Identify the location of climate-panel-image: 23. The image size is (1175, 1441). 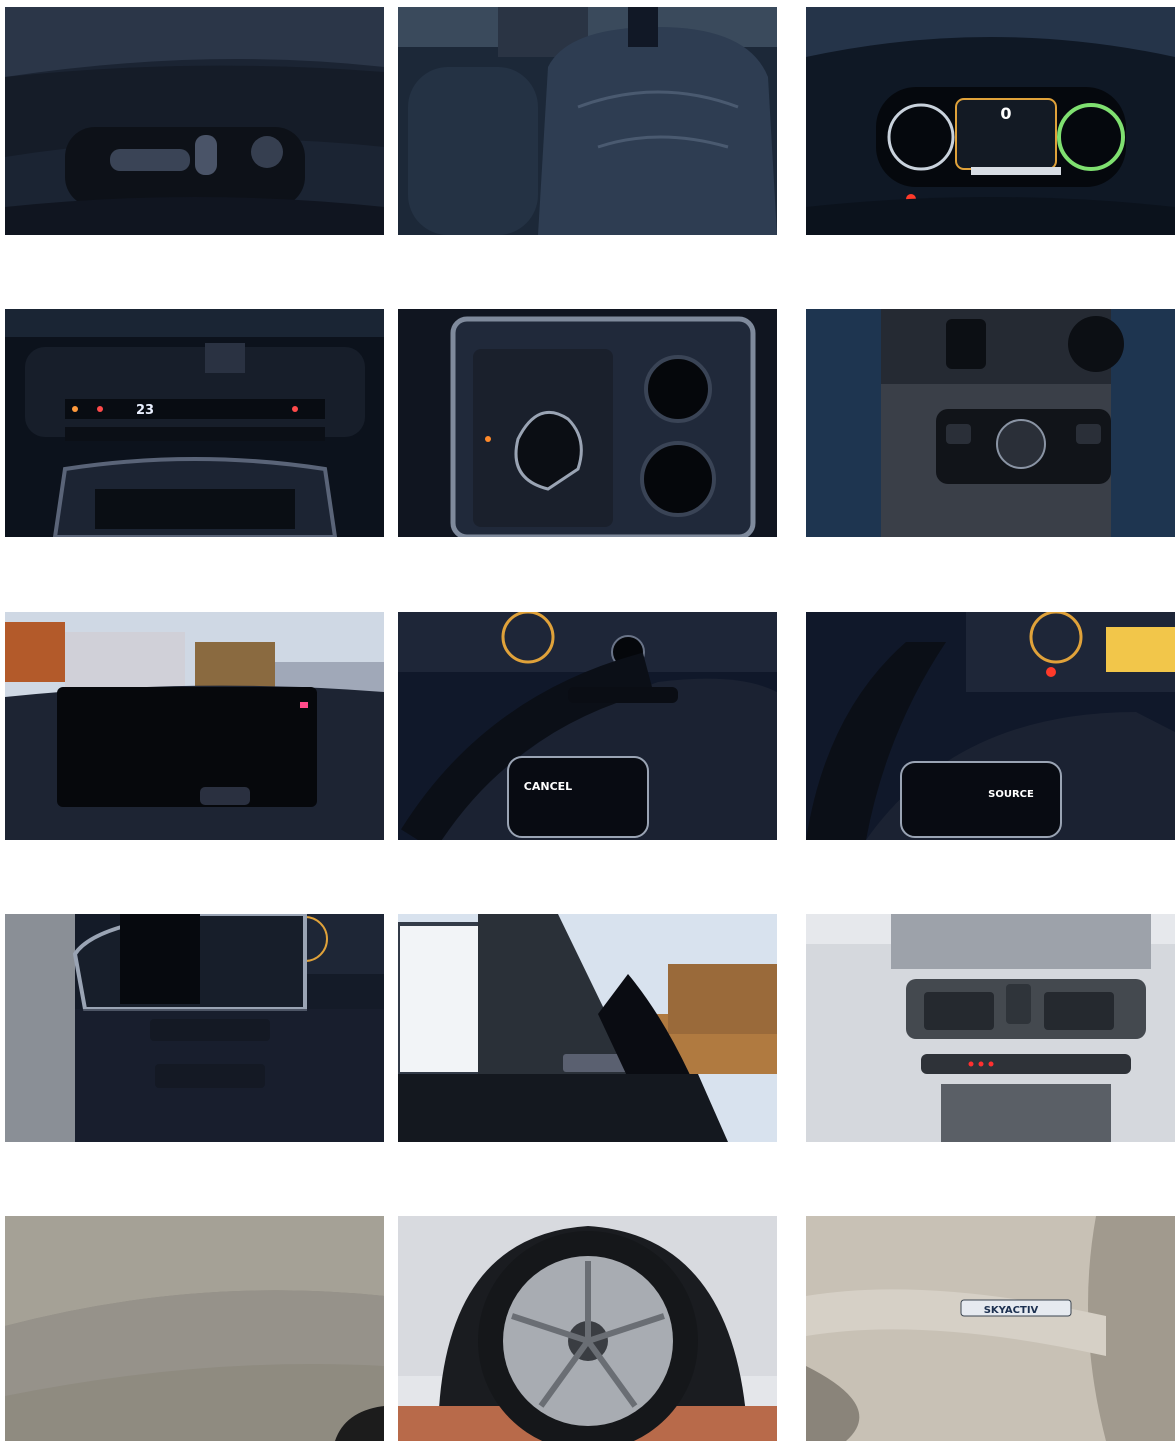
(194, 423).